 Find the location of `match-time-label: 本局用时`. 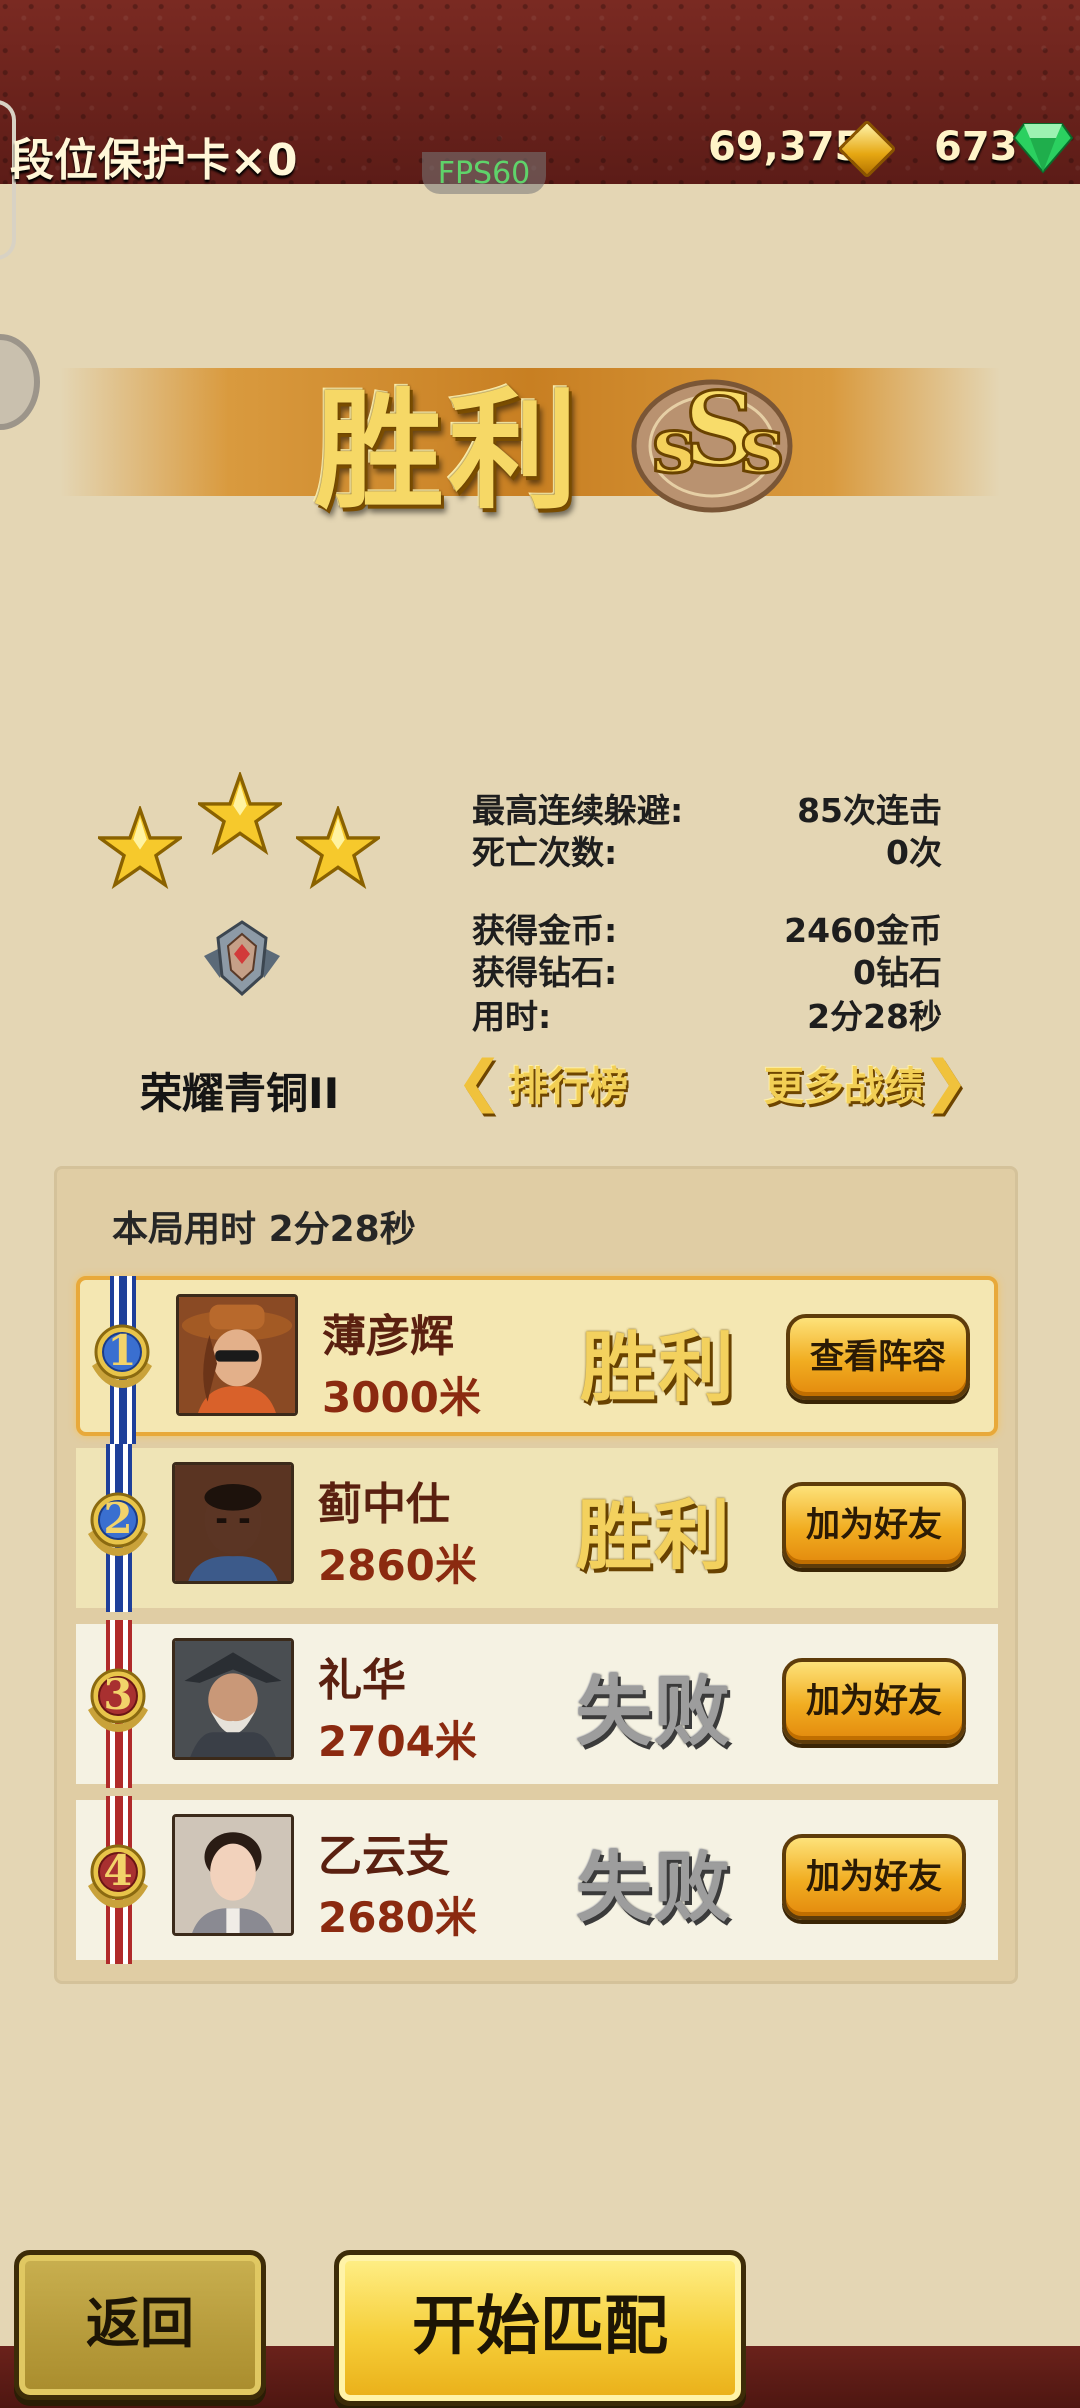

match-time-label: 本局用时 is located at coordinates (184, 1229).